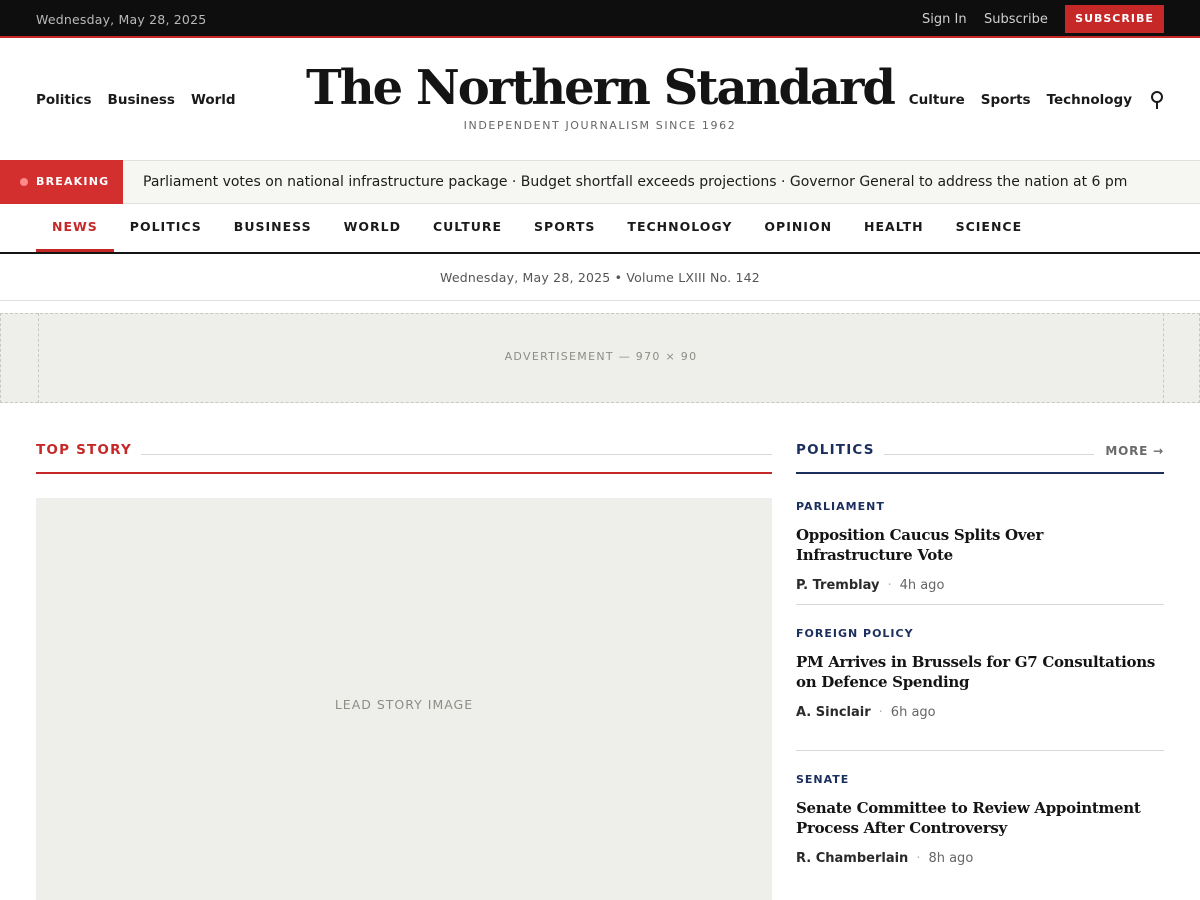 Image resolution: width=1200 pixels, height=900 pixels. What do you see at coordinates (944, 19) in the screenshot?
I see `sign-in-link: Sign In` at bounding box center [944, 19].